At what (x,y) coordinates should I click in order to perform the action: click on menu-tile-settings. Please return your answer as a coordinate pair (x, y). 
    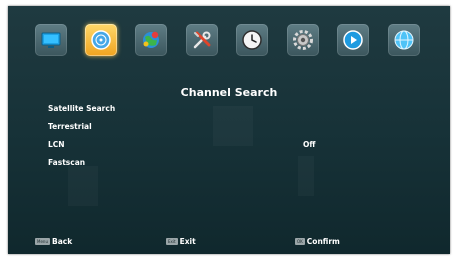
    Looking at the image, I should click on (303, 40).